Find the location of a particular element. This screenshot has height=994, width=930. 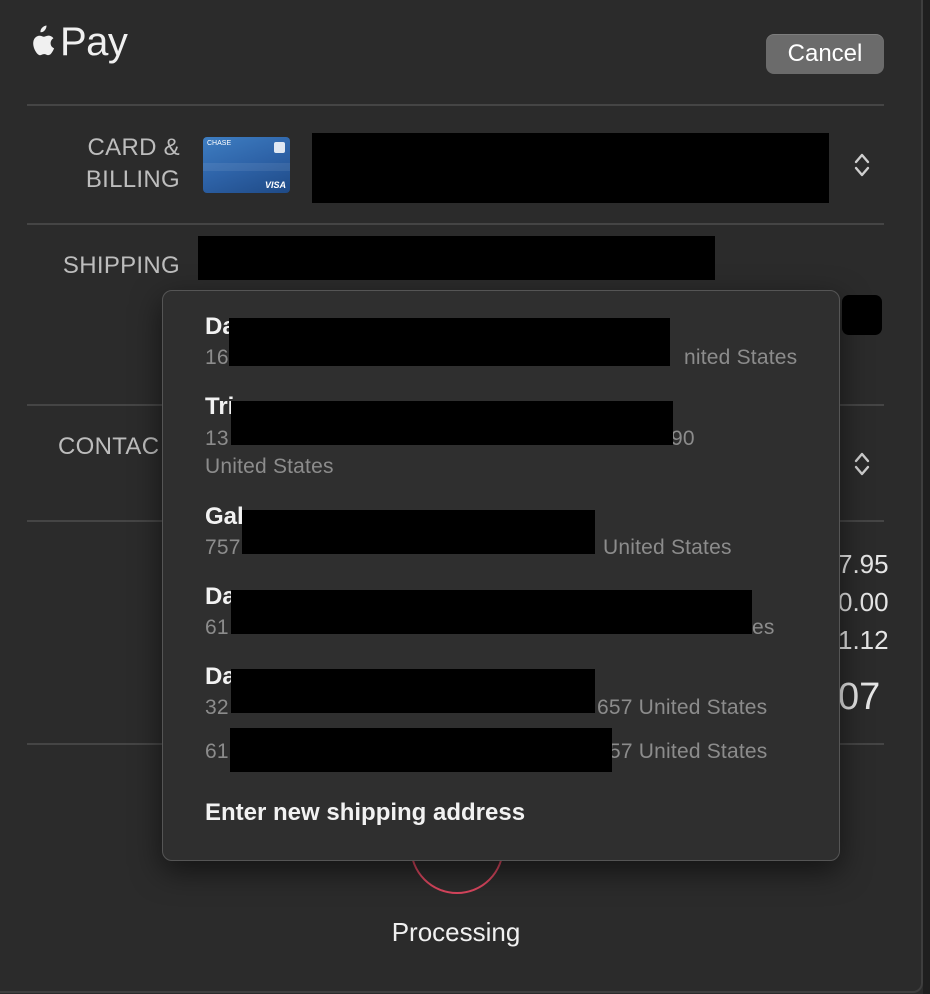

card-bank-name: CHASE is located at coordinates (219, 143).